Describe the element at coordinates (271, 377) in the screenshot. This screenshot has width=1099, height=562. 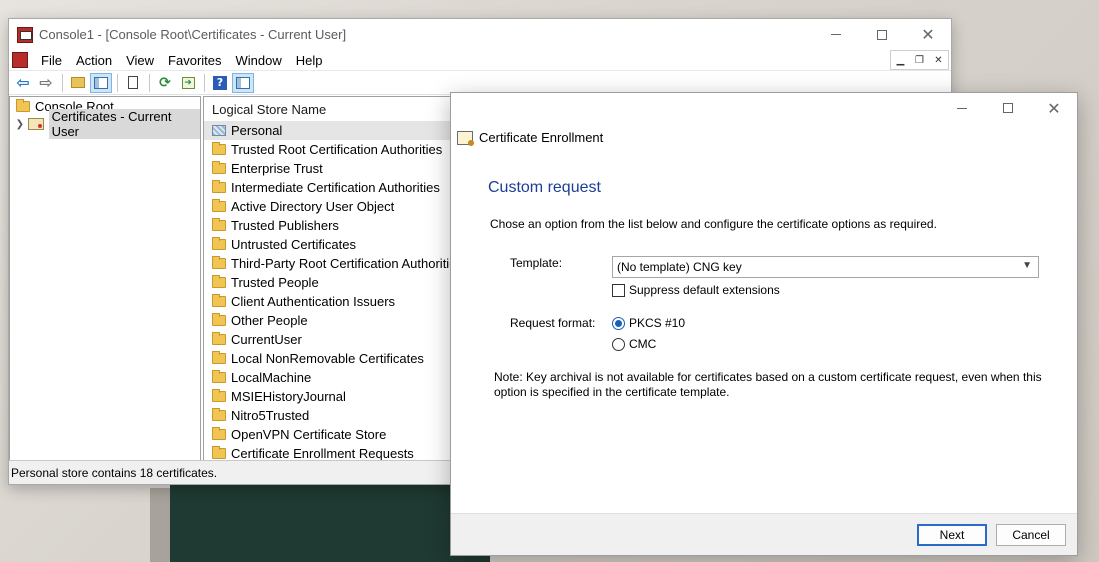
I see `list-item-label: LocalMachine` at that location.